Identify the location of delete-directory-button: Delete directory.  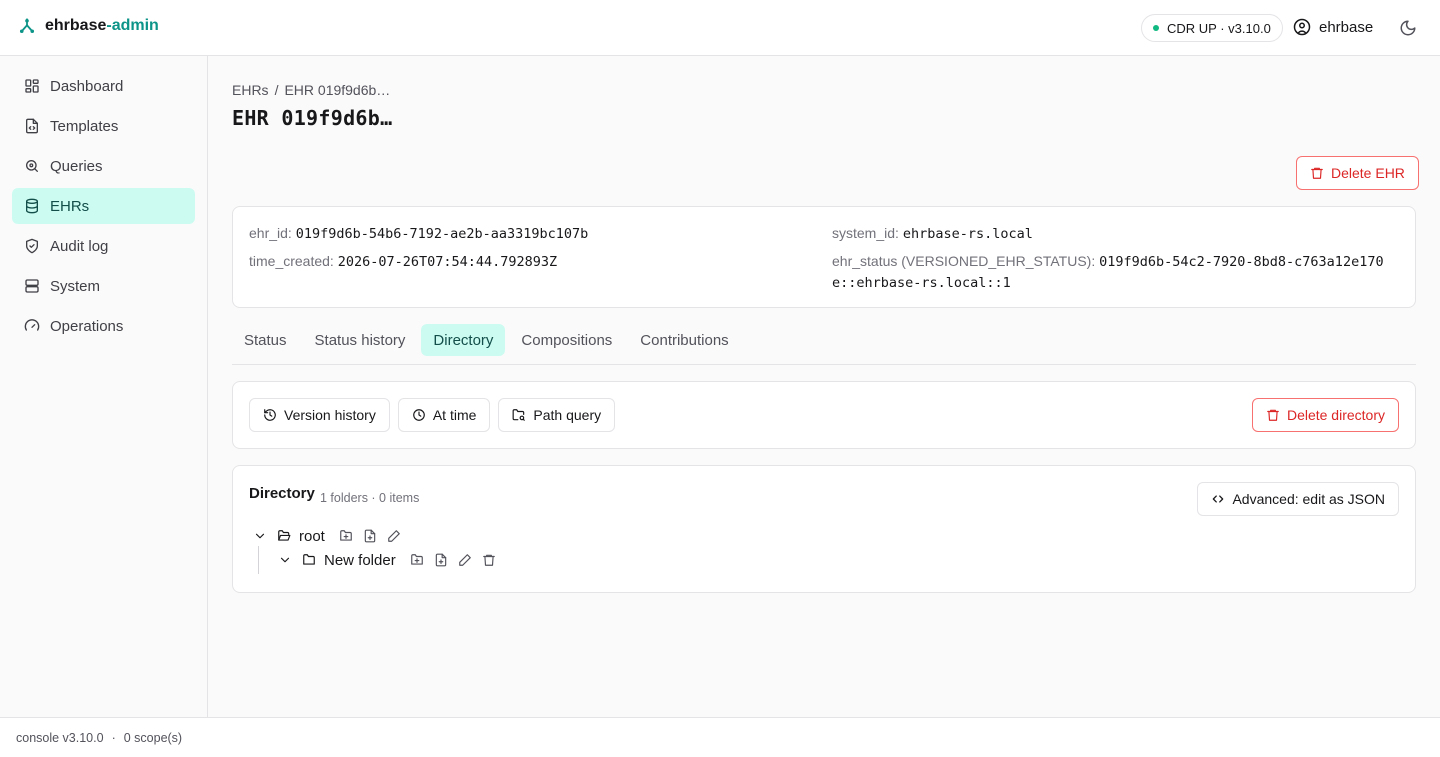
(1325, 415).